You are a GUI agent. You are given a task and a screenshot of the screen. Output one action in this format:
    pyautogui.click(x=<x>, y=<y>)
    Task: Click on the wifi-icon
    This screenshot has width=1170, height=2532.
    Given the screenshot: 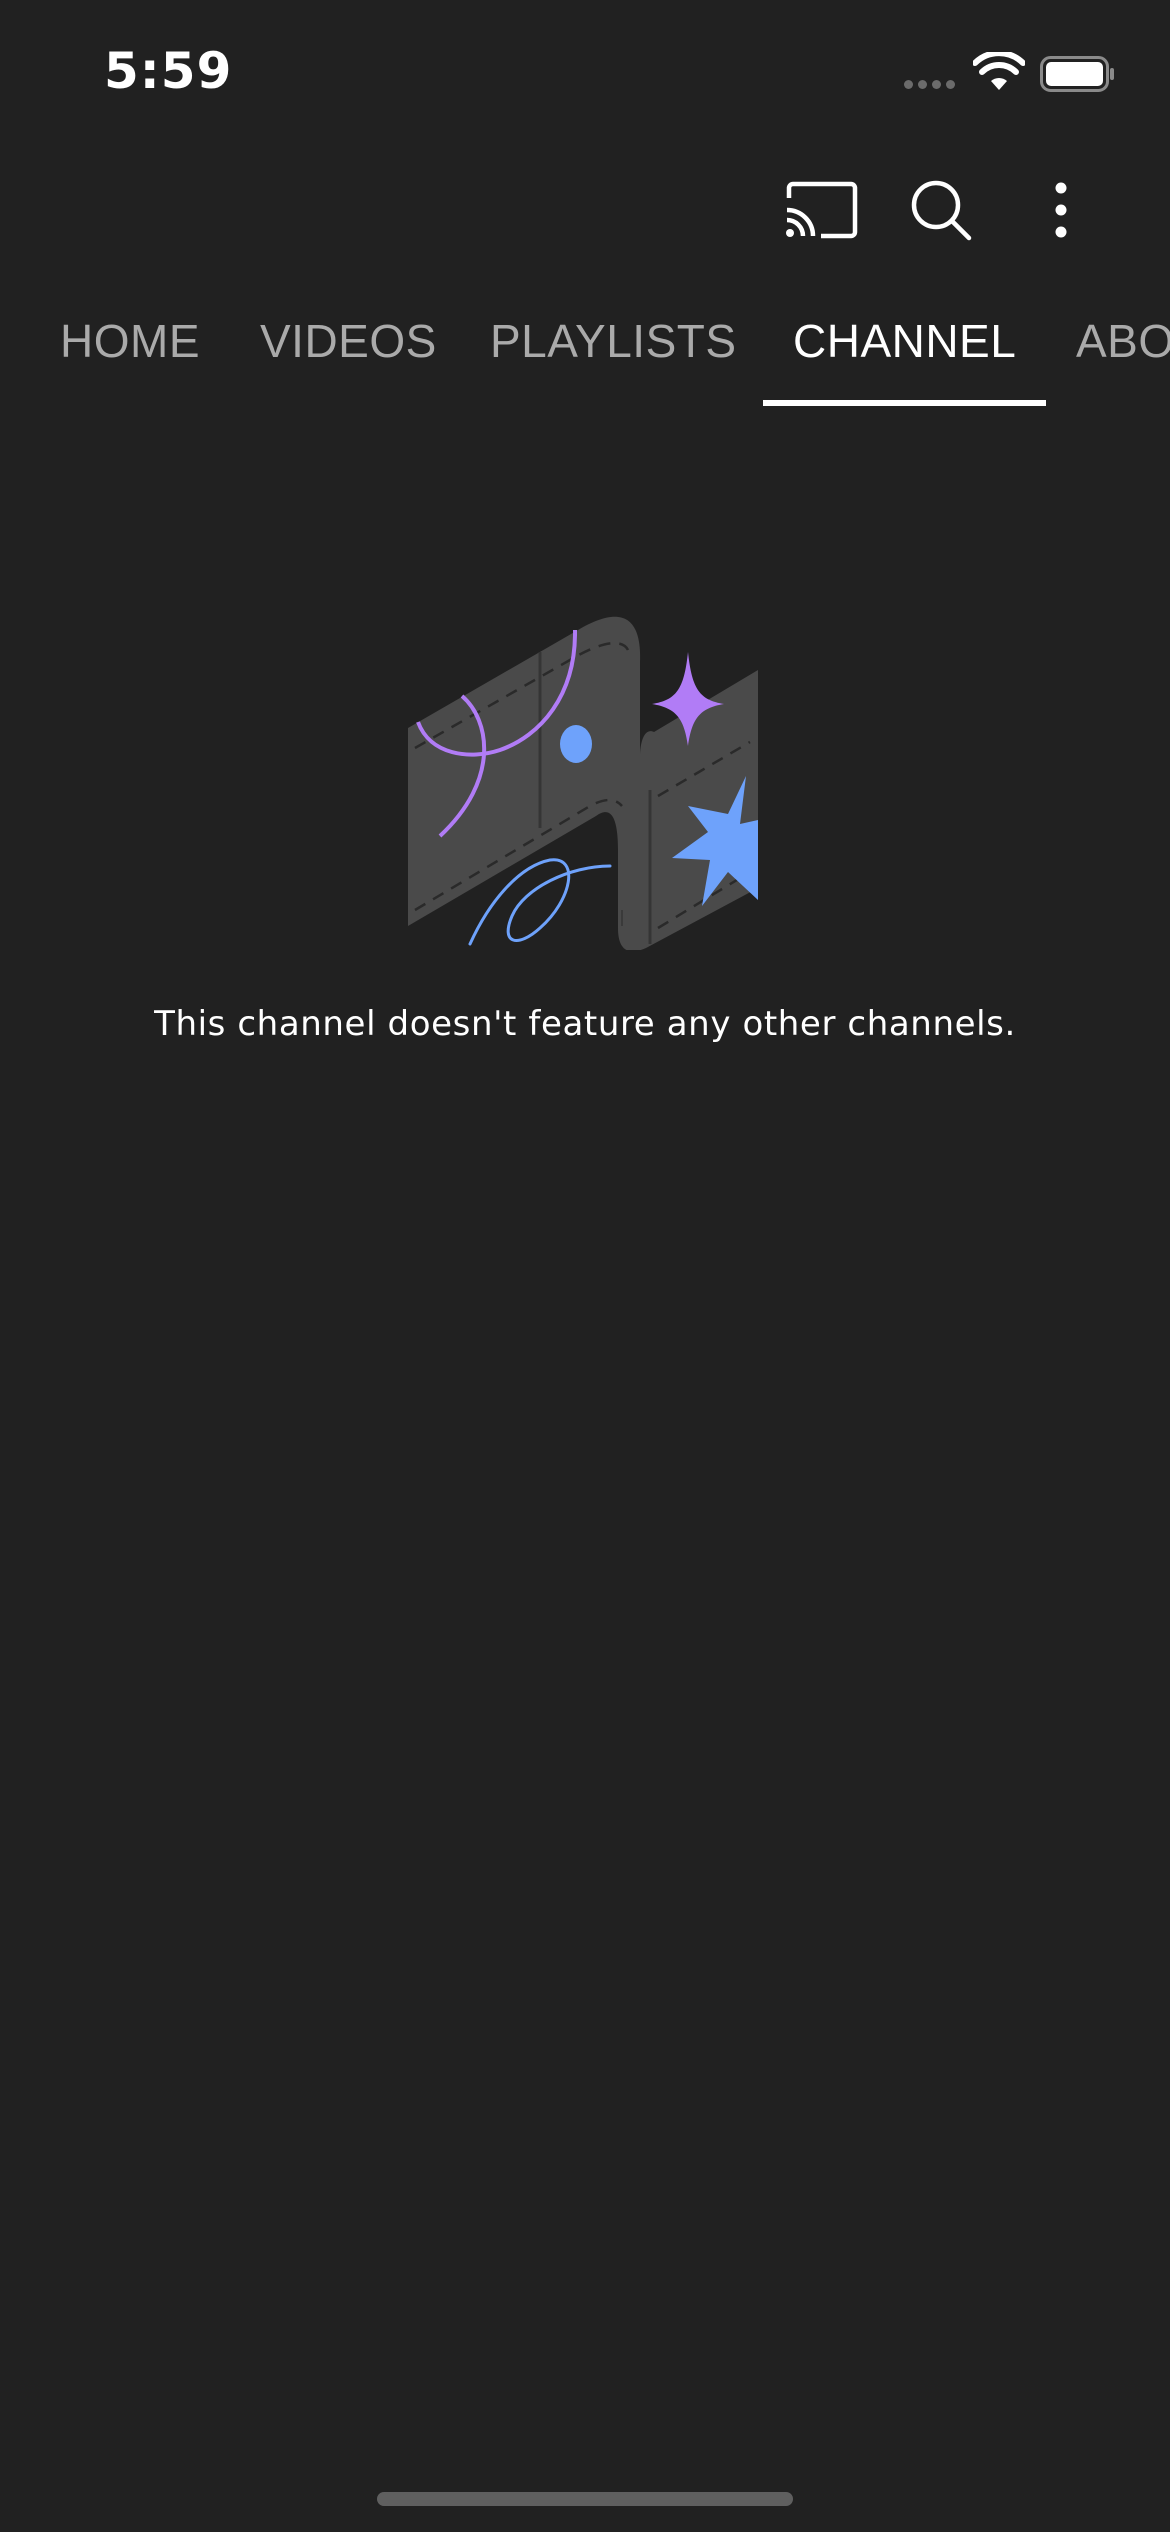 What is the action you would take?
    pyautogui.click(x=999, y=71)
    